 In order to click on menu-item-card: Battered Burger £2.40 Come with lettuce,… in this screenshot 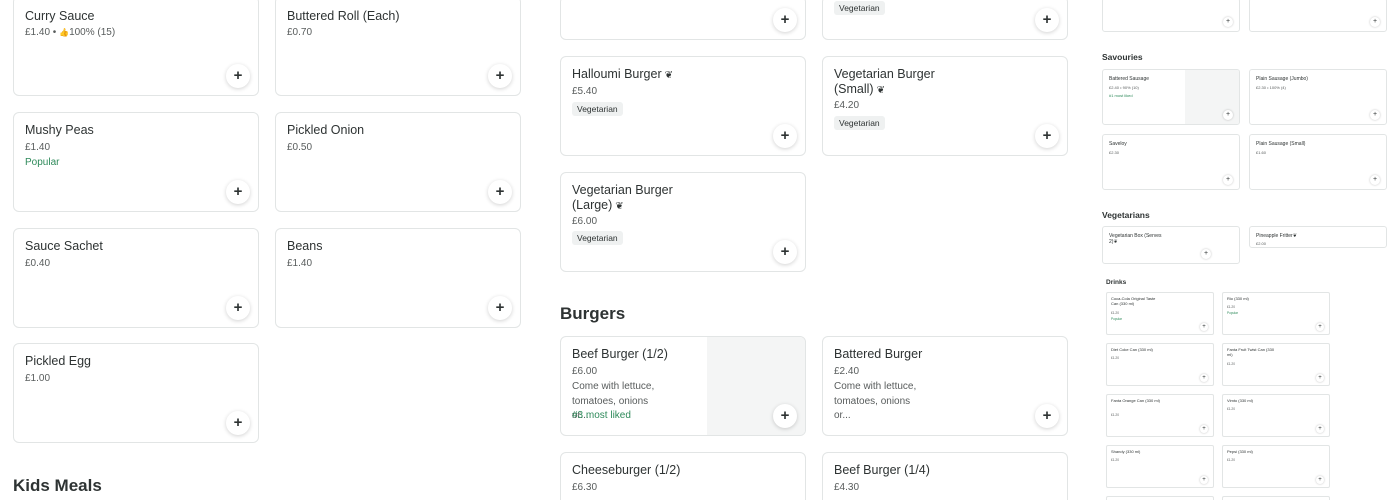, I will do `click(945, 386)`.